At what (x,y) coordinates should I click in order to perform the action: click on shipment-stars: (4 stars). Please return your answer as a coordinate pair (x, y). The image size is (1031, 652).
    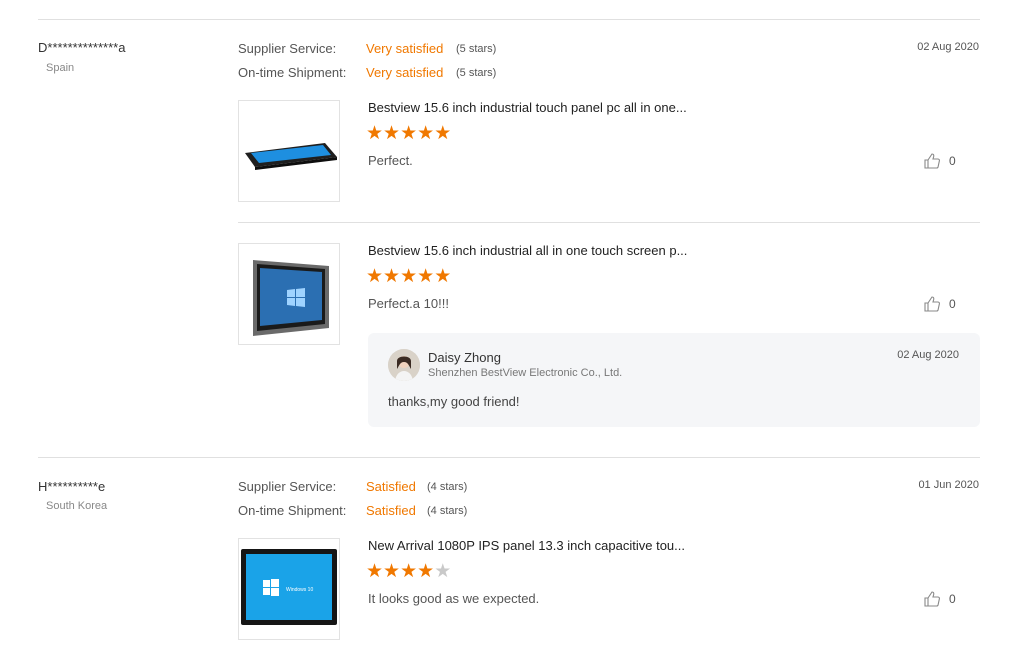
    Looking at the image, I should click on (447, 511).